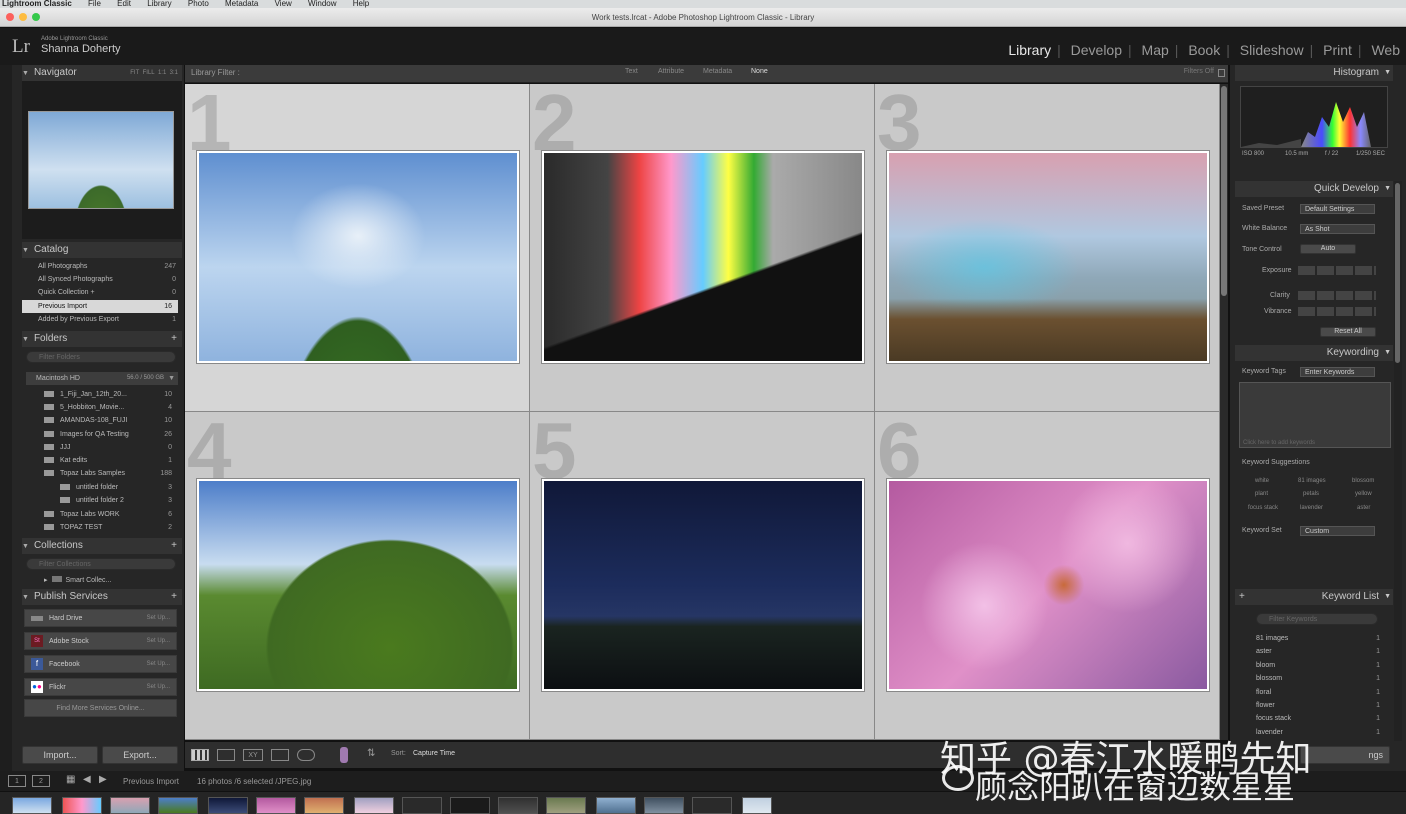 This screenshot has height=814, width=1406. What do you see at coordinates (111, 434) in the screenshot?
I see `folder-item: Images for QA Testing 26` at bounding box center [111, 434].